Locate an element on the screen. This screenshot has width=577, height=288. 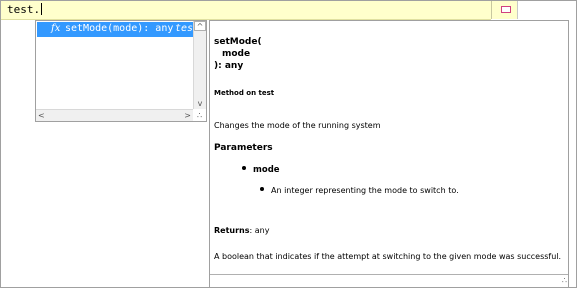
doc-description: Changes the mode of the running system is located at coordinates (297, 125).